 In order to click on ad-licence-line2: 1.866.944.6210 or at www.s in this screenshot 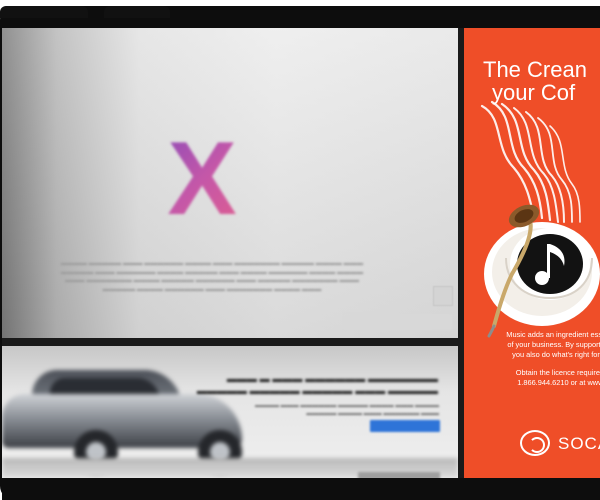, I will do `click(539, 383)`.